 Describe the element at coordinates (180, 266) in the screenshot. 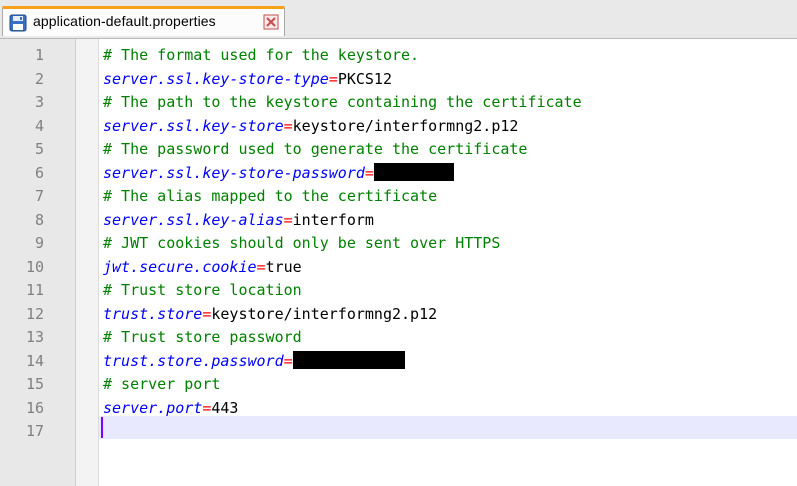

I see `property-key: jwt.secure.cookie` at that location.